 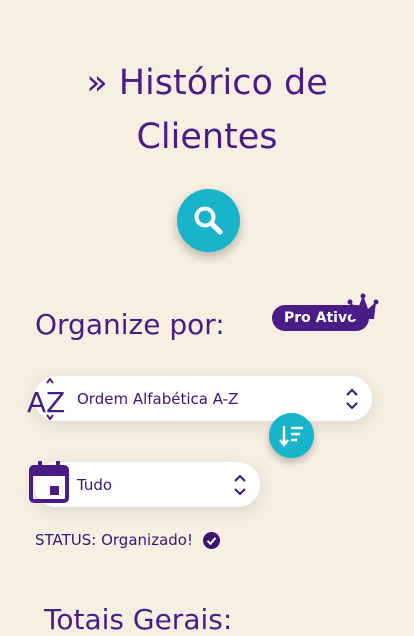 I want to click on check-circle-icon, so click(x=211, y=540).